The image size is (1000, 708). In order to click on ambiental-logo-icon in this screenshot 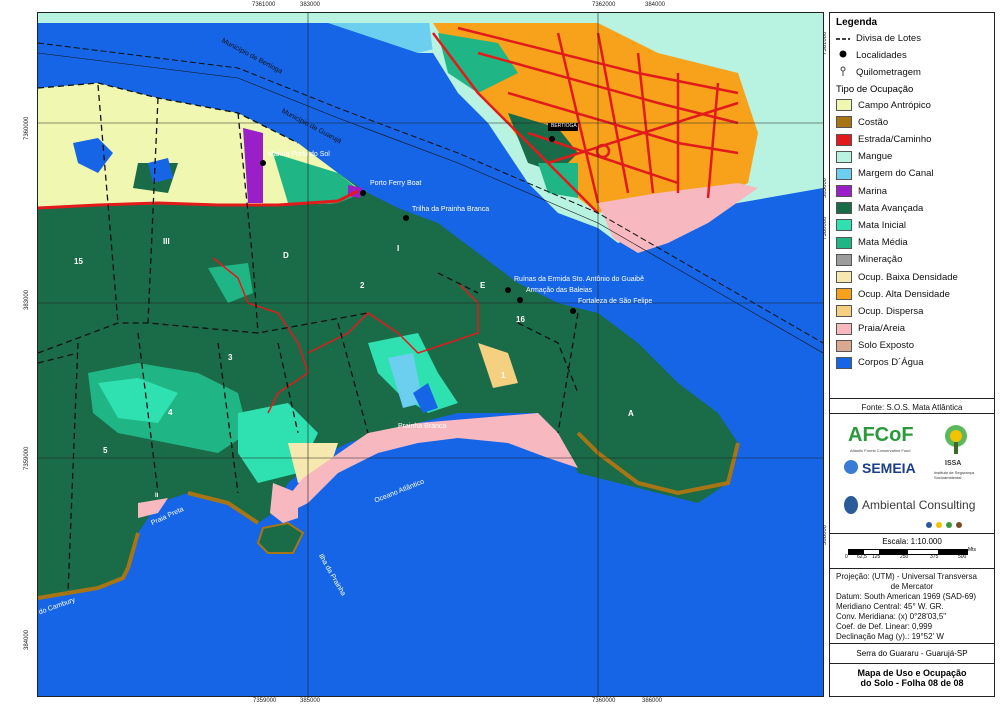, I will do `click(851, 505)`.